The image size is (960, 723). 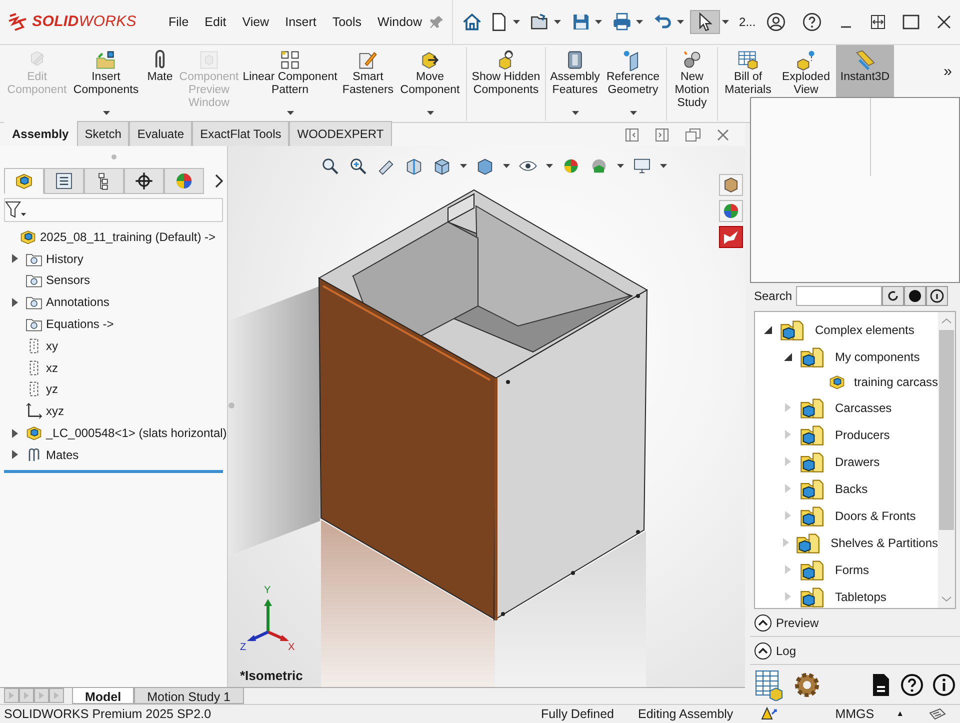 I want to click on menu-item: Window, so click(x=400, y=22).